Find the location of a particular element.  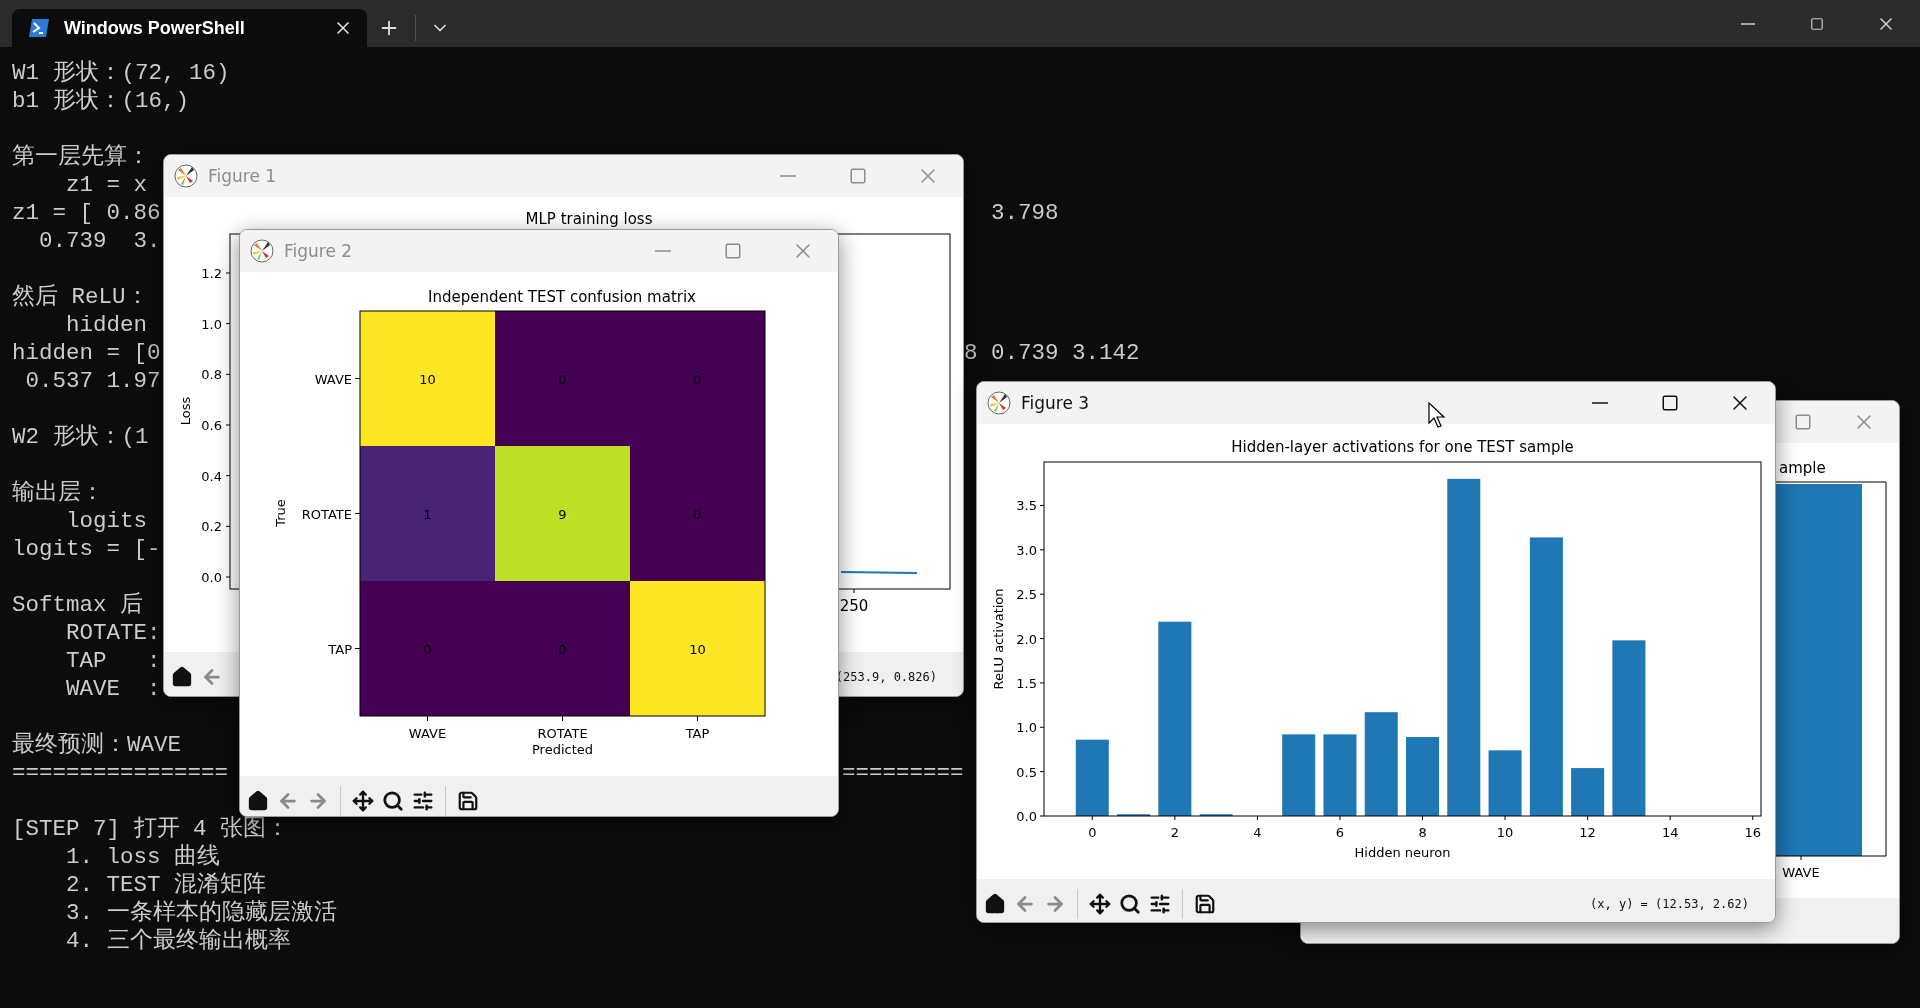

x-tick-label: 4 is located at coordinates (1257, 832).